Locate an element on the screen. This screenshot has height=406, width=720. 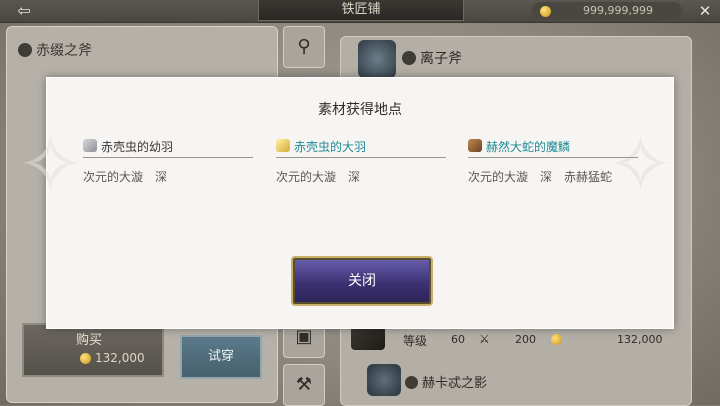
buy-price: 132,000 is located at coordinates (112, 358).